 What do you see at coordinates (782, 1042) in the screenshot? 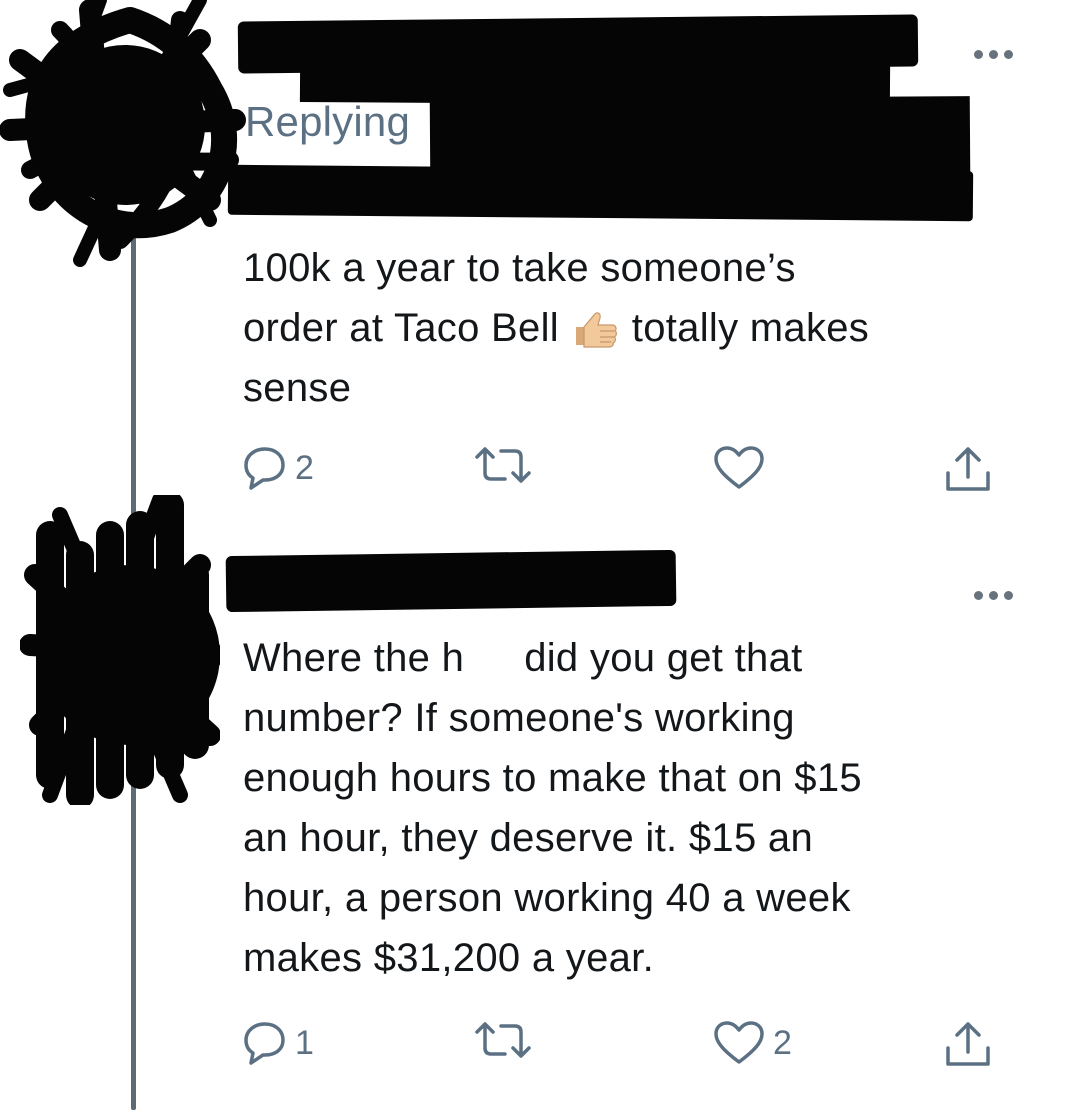
I see `like-count: 2` at bounding box center [782, 1042].